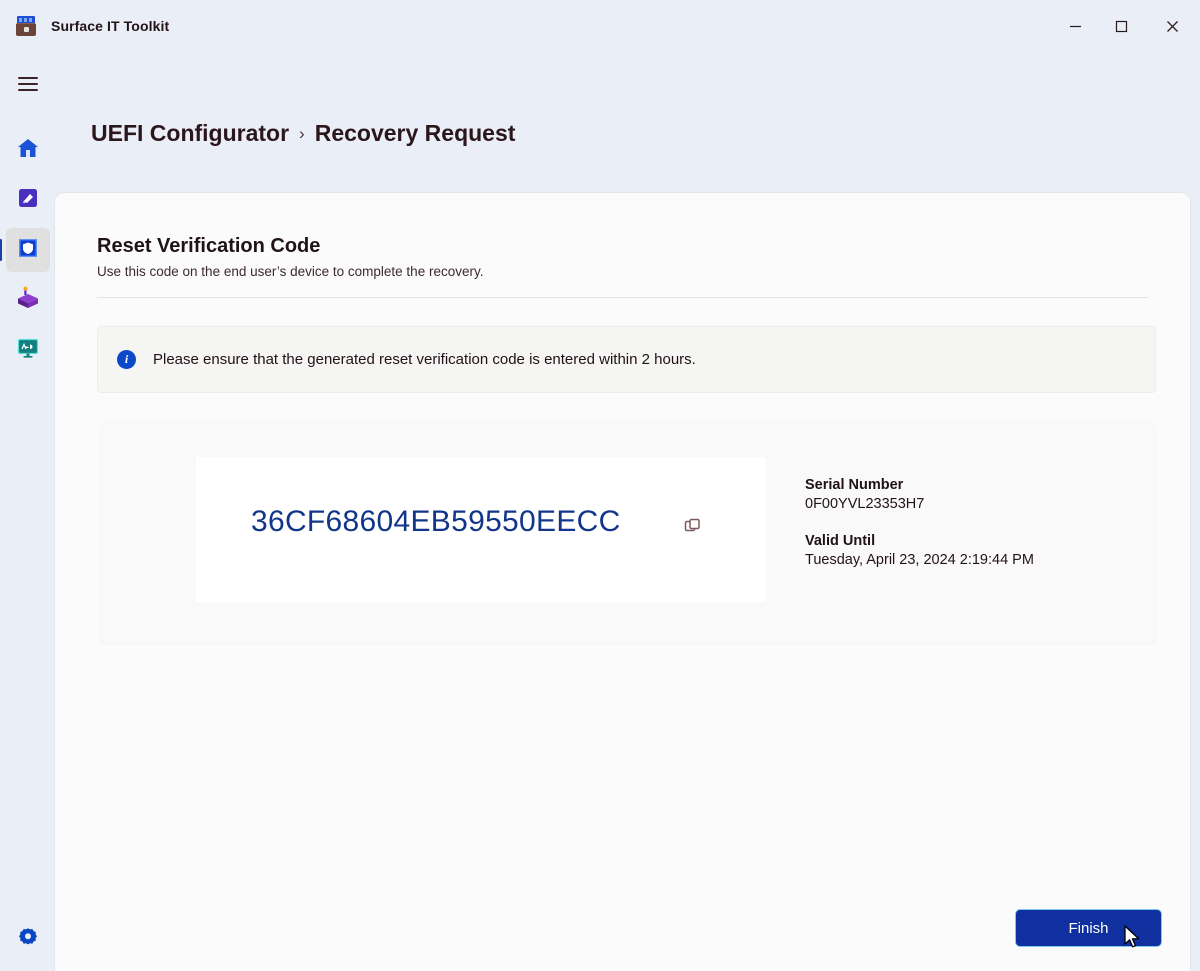 This screenshot has width=1200, height=971. What do you see at coordinates (110, 26) in the screenshot?
I see `app-title: Surface IT Toolkit` at bounding box center [110, 26].